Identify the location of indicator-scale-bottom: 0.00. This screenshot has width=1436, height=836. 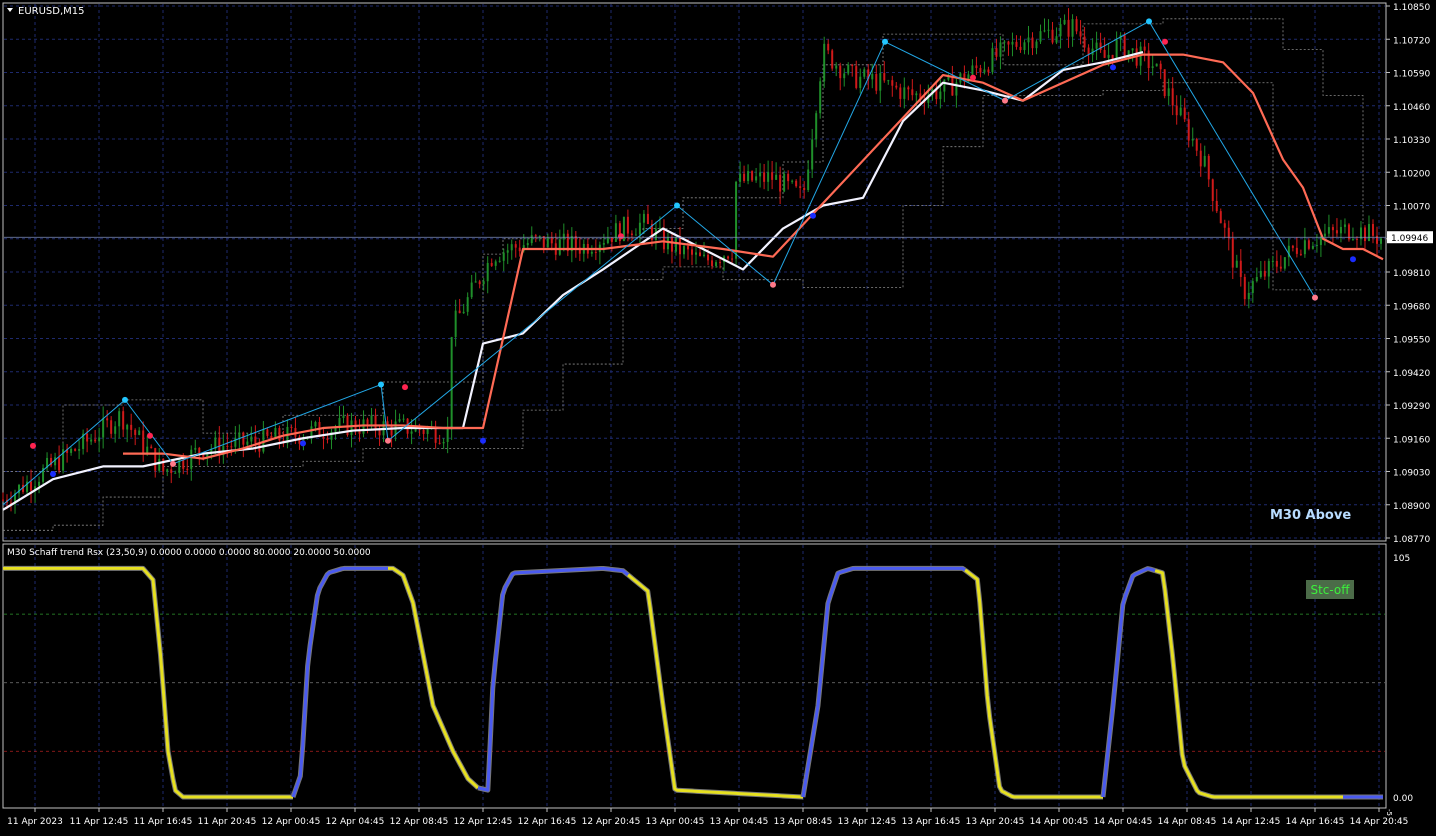
(1403, 799).